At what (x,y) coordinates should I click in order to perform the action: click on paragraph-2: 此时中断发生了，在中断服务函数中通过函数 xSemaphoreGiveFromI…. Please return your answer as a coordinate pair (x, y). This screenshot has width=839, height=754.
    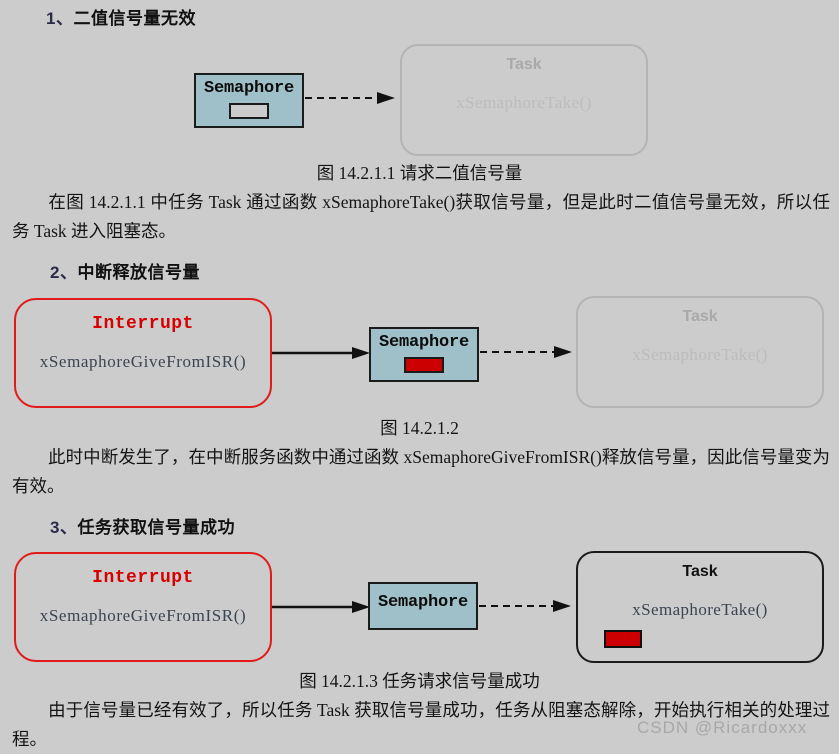
    Looking at the image, I should click on (421, 472).